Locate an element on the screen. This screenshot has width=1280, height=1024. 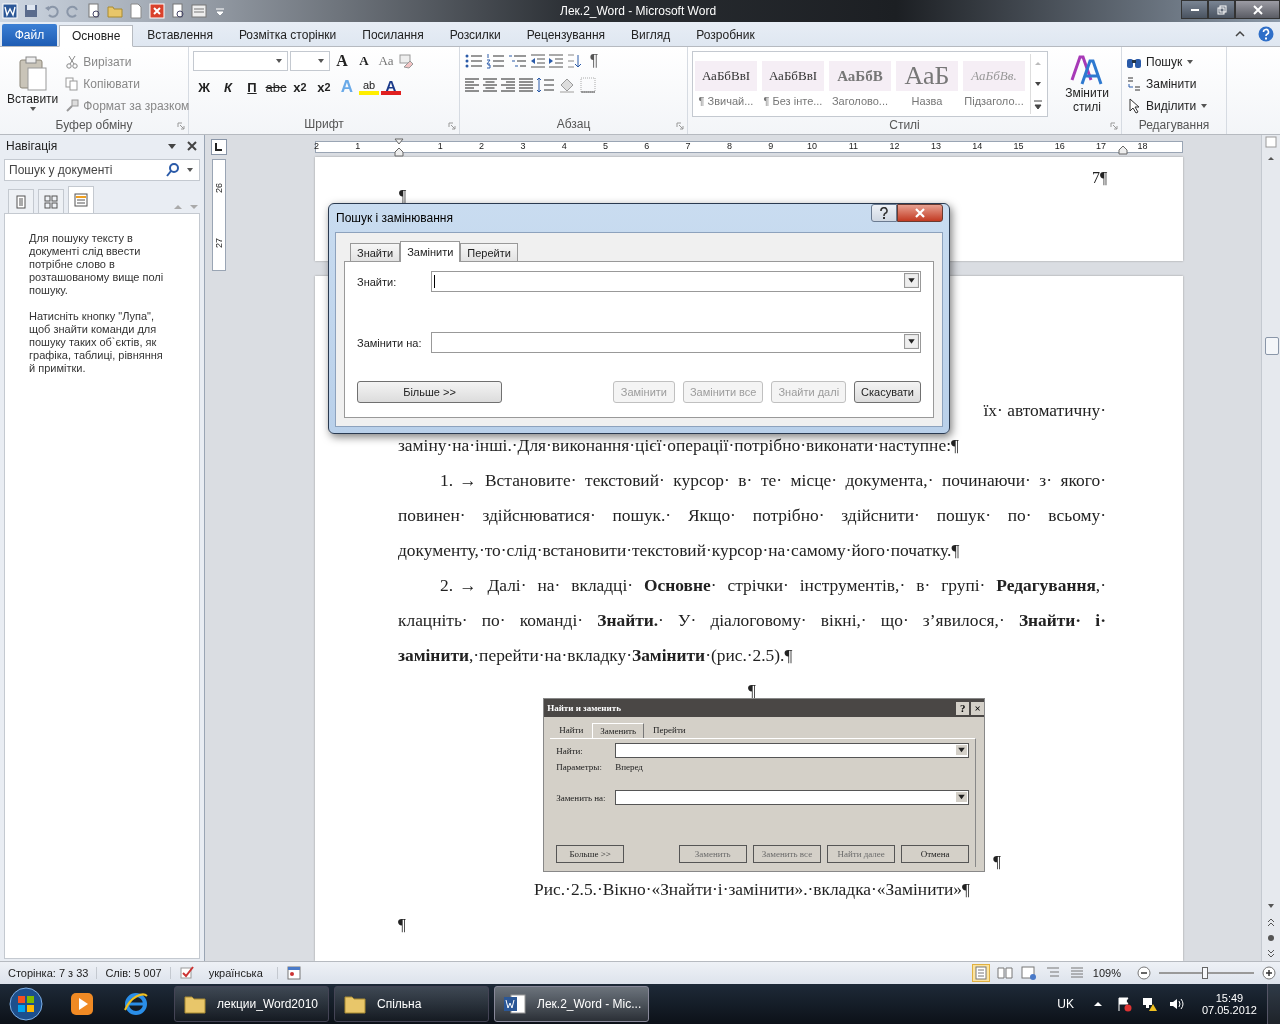
taskbar-window-button: лекции_Word2010 is located at coordinates (251, 1004).